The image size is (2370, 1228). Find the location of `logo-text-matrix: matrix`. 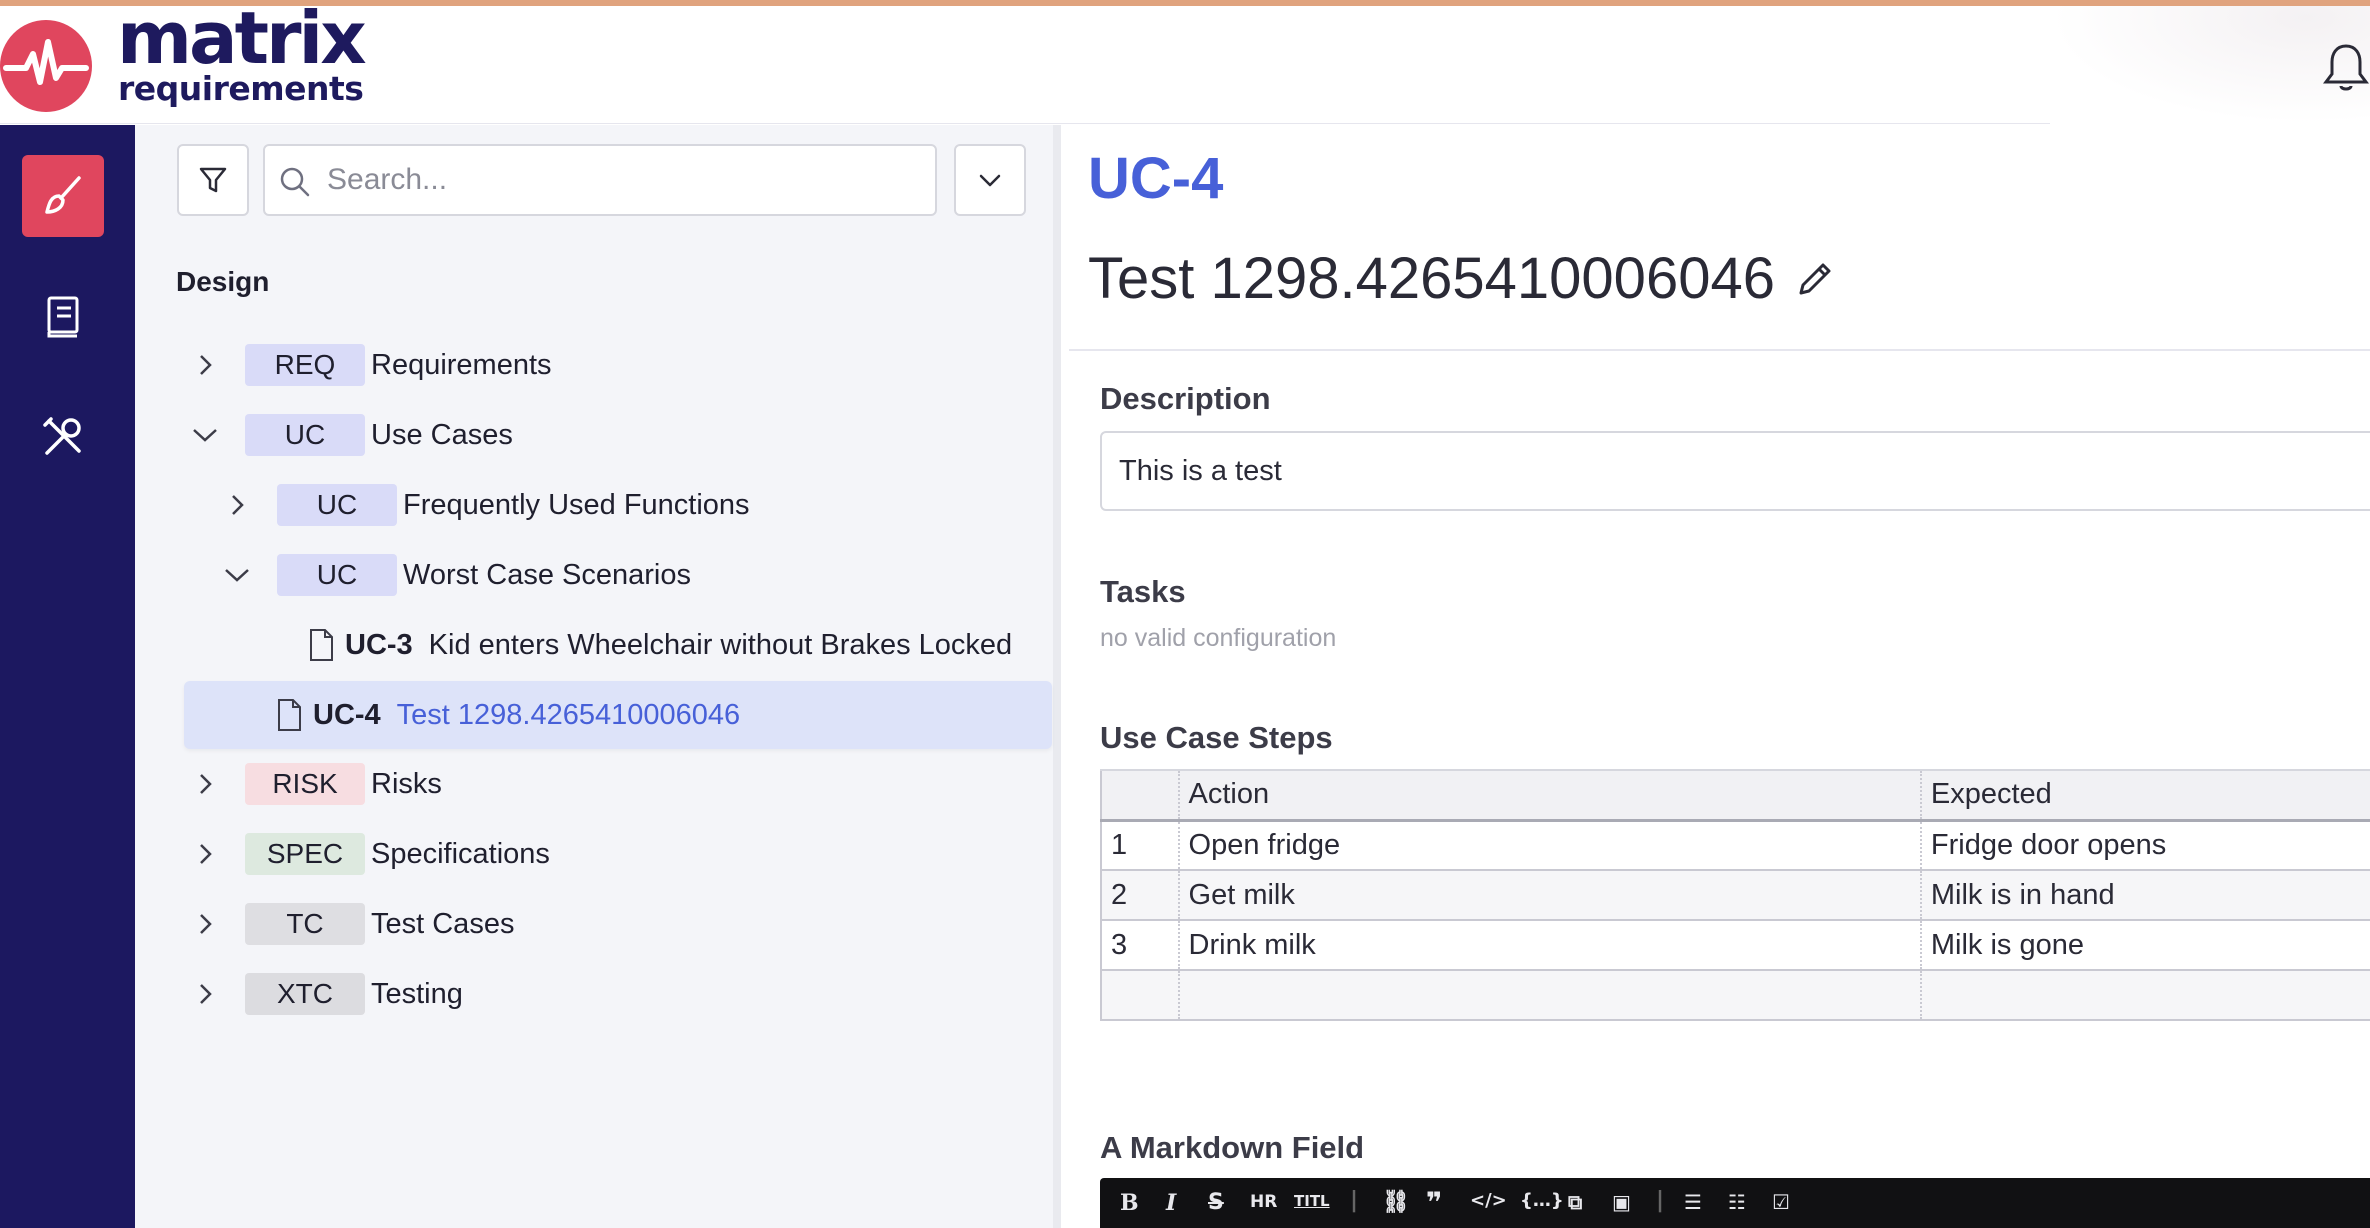

logo-text-matrix: matrix is located at coordinates (242, 40).